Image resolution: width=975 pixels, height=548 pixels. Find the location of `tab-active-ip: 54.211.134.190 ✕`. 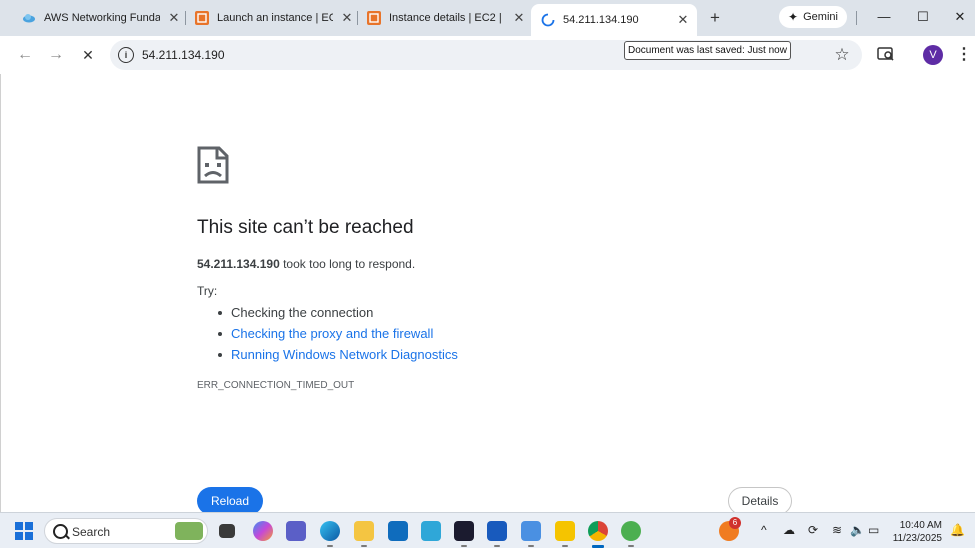

tab-active-ip: 54.211.134.190 ✕ is located at coordinates (614, 20).